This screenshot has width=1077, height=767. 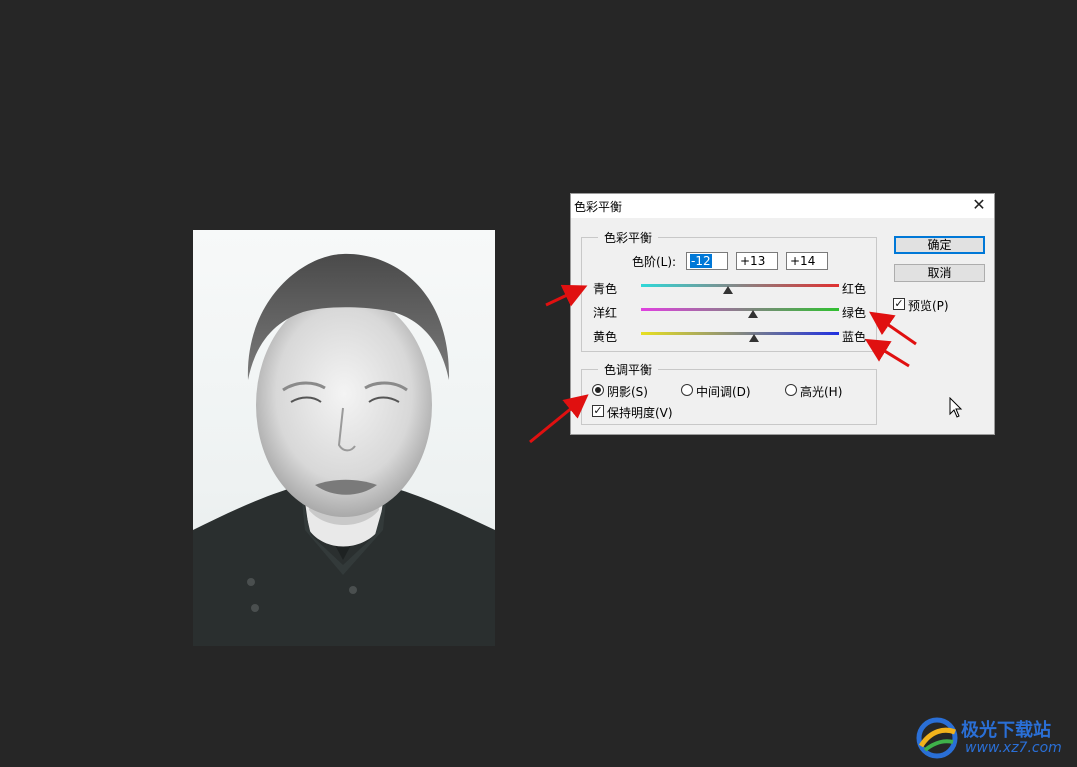 What do you see at coordinates (854, 313) in the screenshot?
I see `green-label: 绿色` at bounding box center [854, 313].